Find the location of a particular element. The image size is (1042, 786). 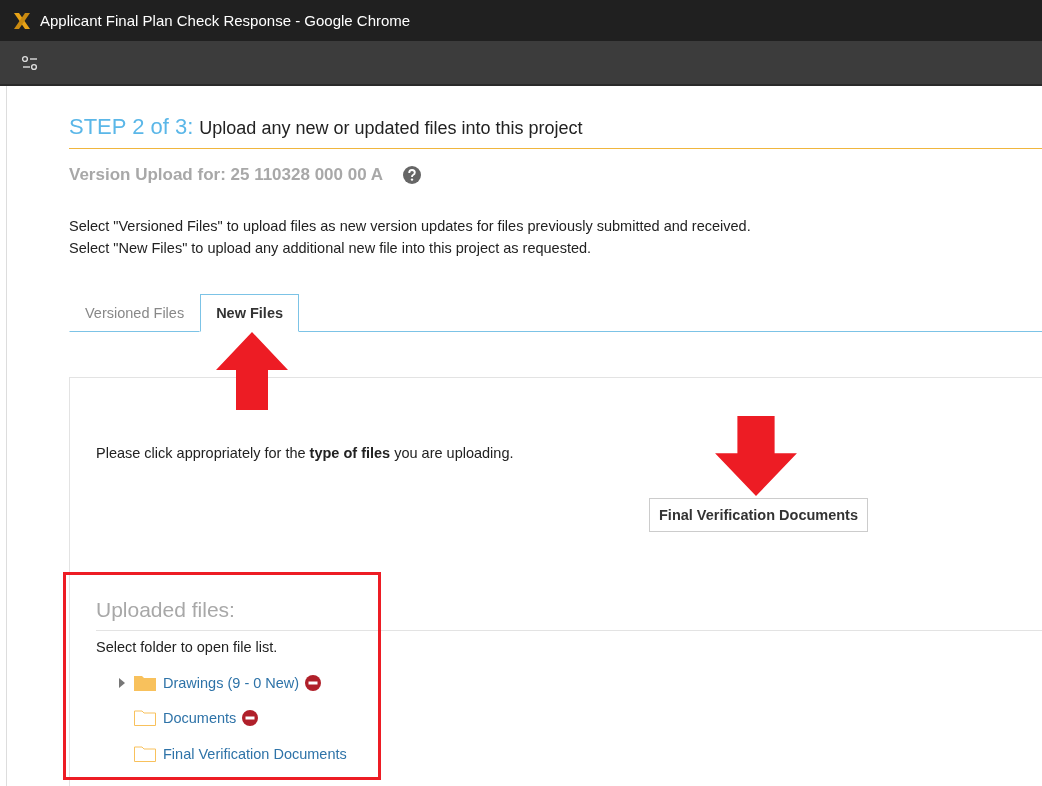

prompt-text: Please click appropriately for the type of files you are uploading. is located at coordinates (305, 453).